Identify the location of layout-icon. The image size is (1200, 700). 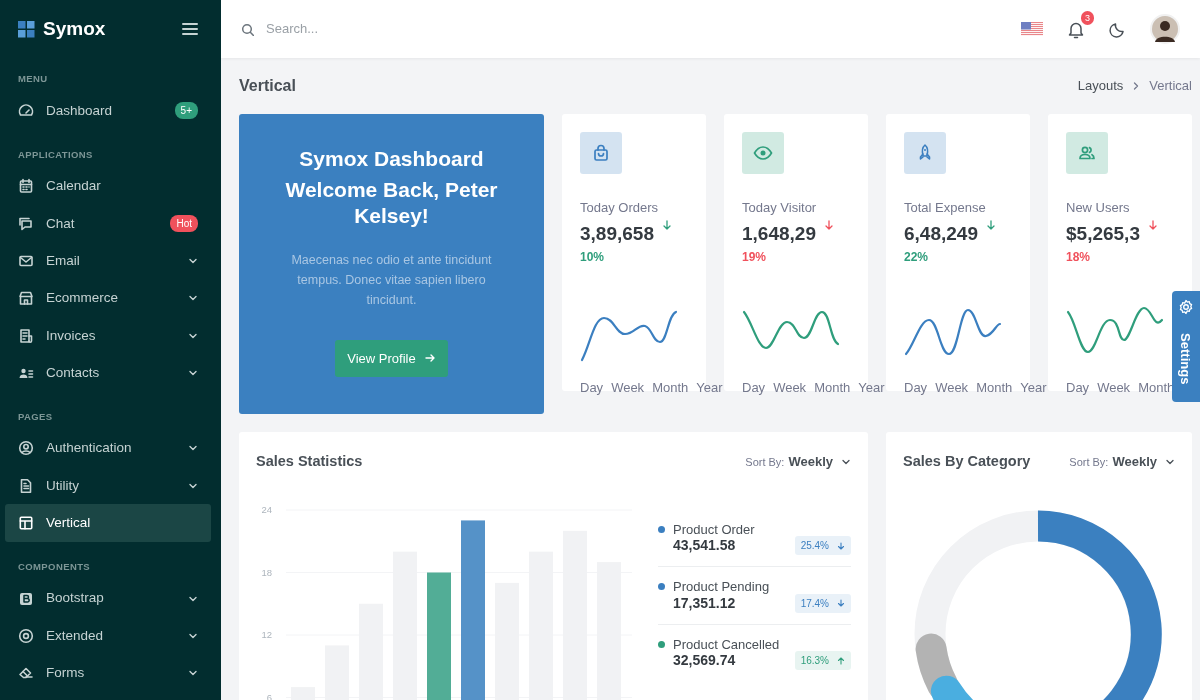
(26, 523).